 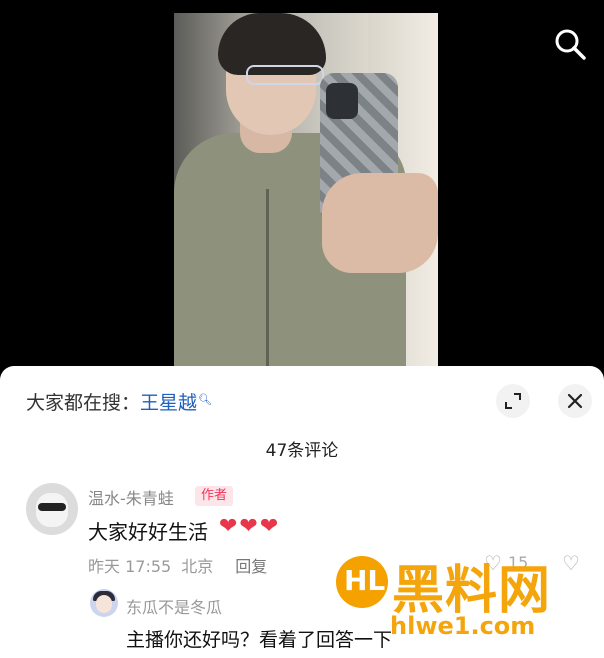 I want to click on search-button, so click(x=570, y=44).